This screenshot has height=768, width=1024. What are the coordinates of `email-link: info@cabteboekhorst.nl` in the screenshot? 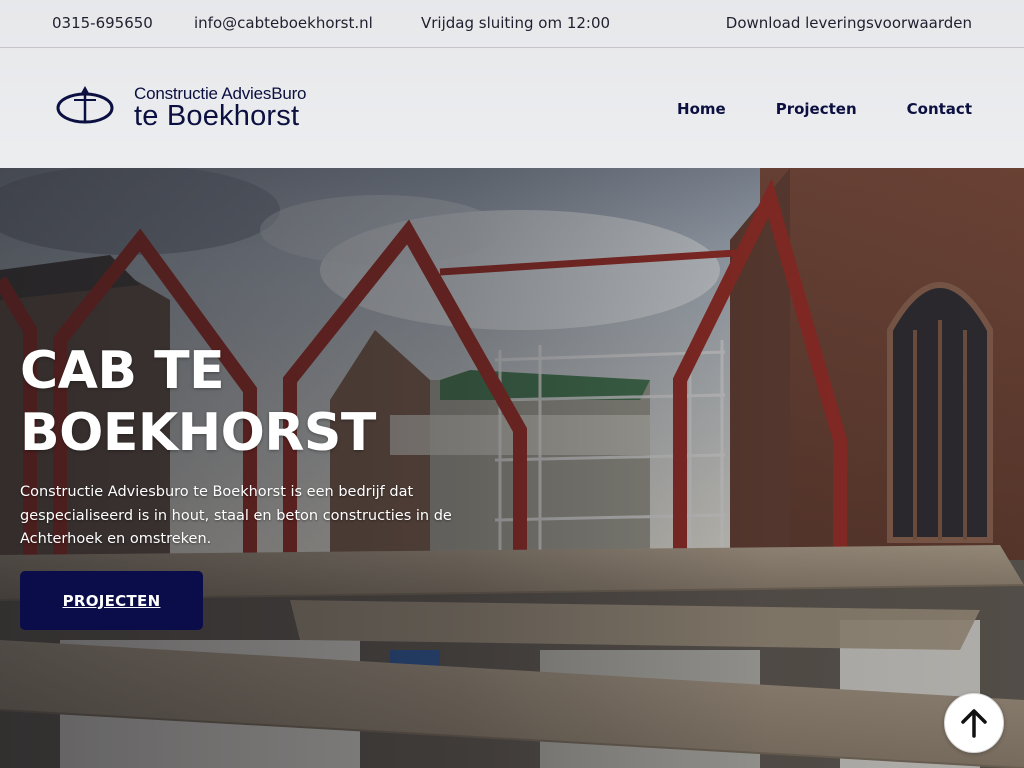 It's located at (283, 23).